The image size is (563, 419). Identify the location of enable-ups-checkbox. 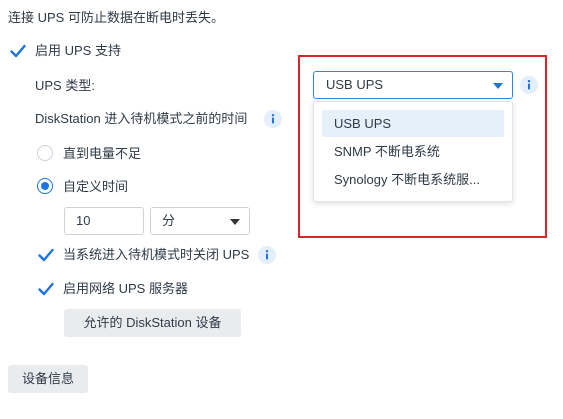
(18, 51).